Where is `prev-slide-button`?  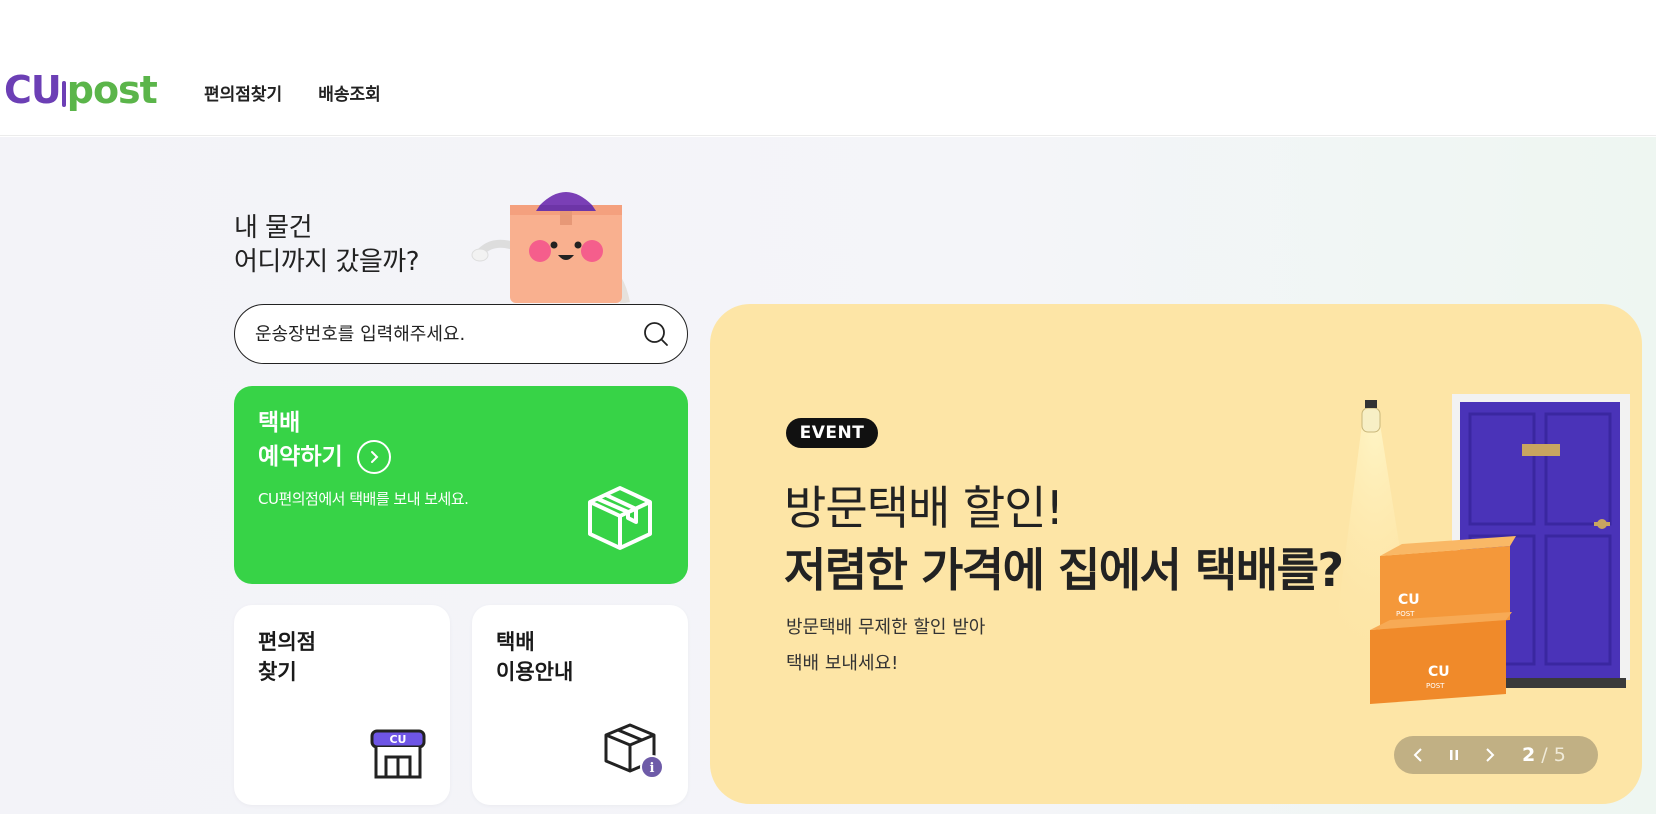 prev-slide-button is located at coordinates (1418, 755).